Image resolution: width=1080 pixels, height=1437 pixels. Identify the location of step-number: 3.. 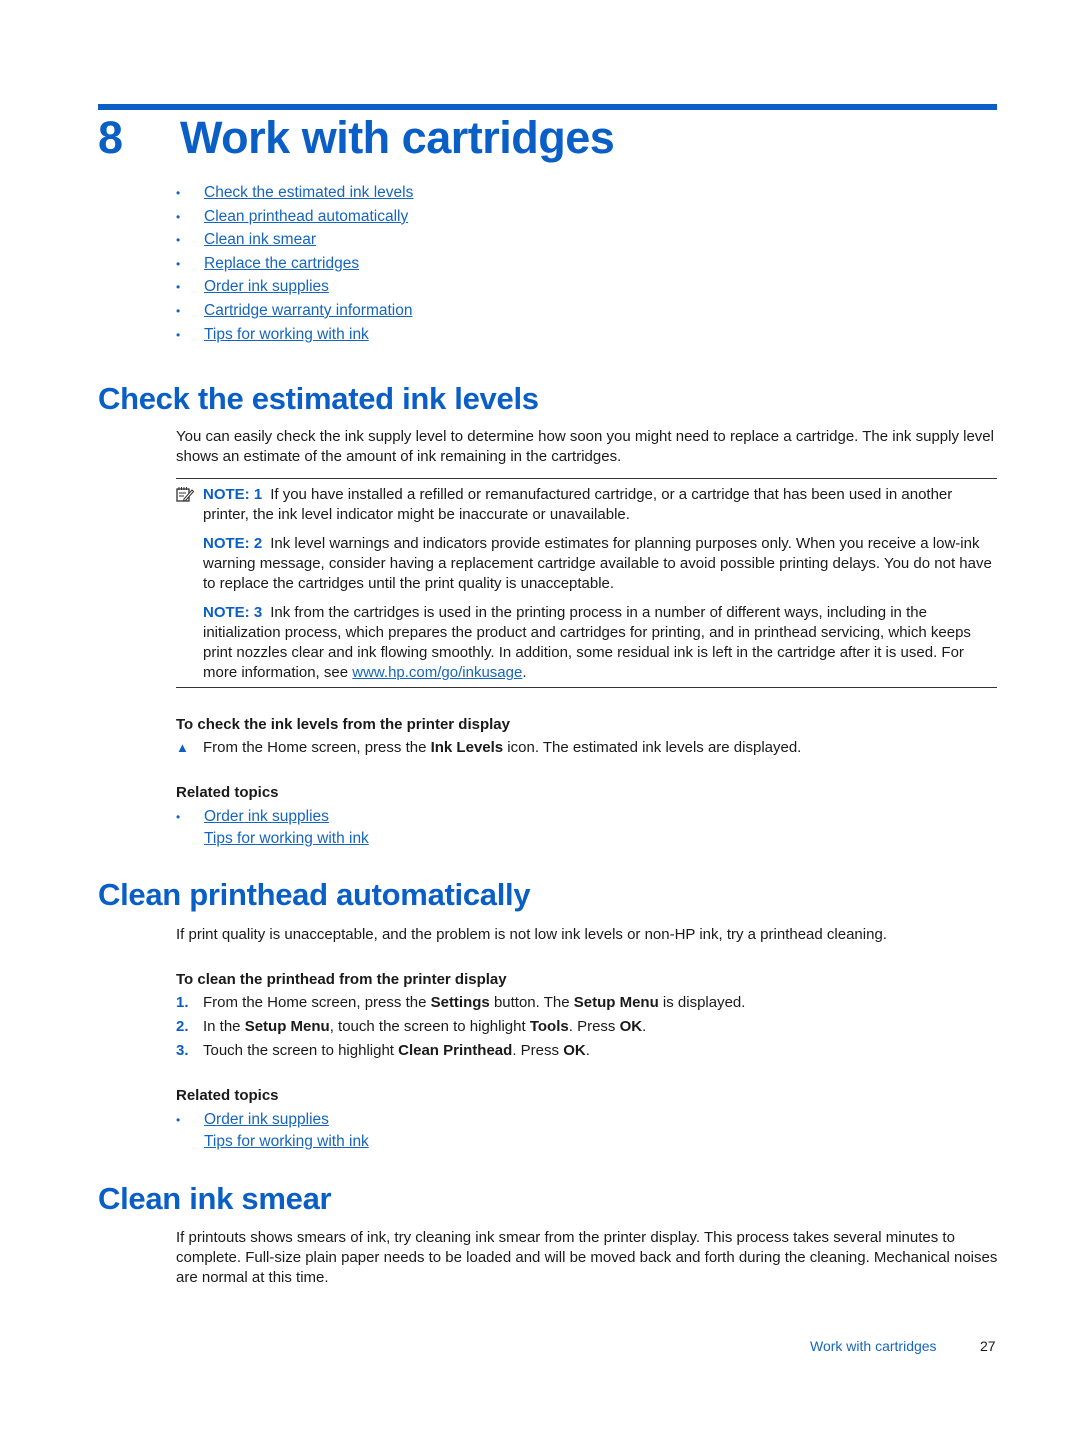
(182, 1050).